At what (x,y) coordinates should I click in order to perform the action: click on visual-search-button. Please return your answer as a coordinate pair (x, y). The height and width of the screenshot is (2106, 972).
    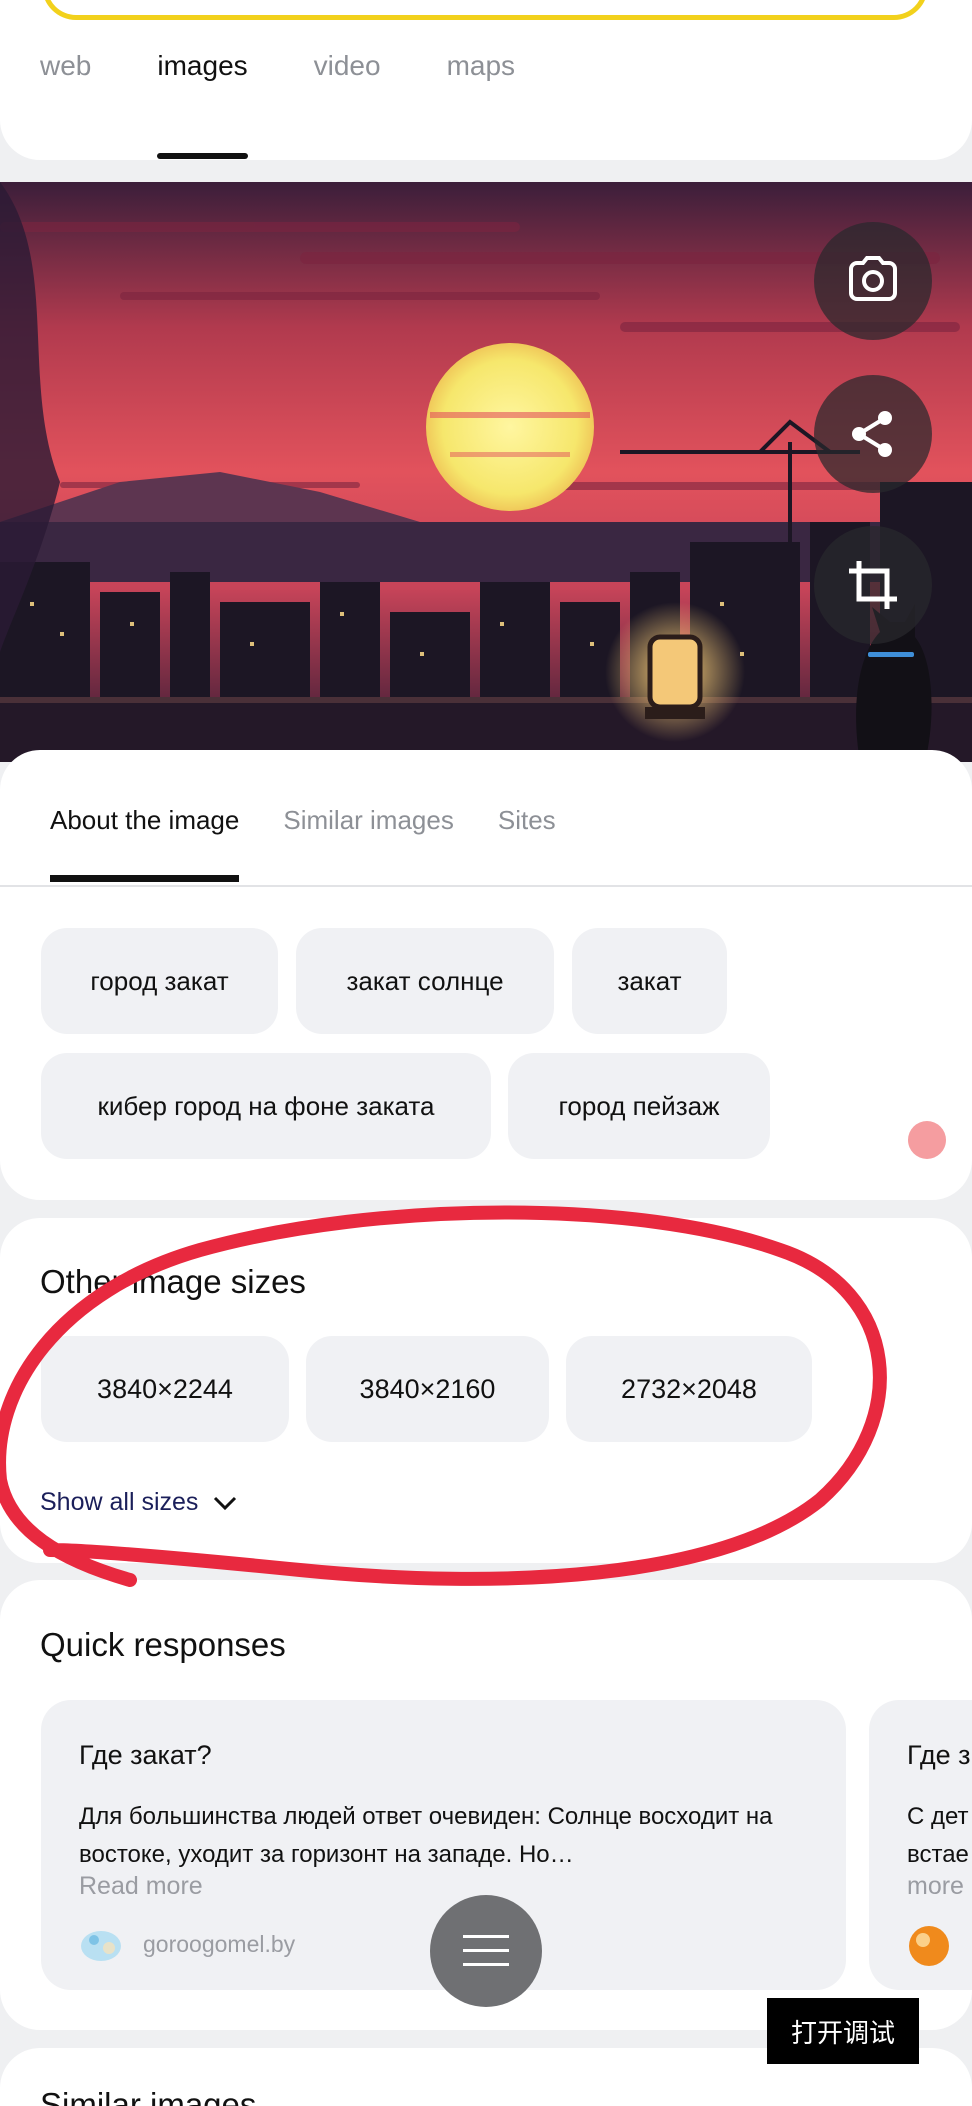
    Looking at the image, I should click on (873, 281).